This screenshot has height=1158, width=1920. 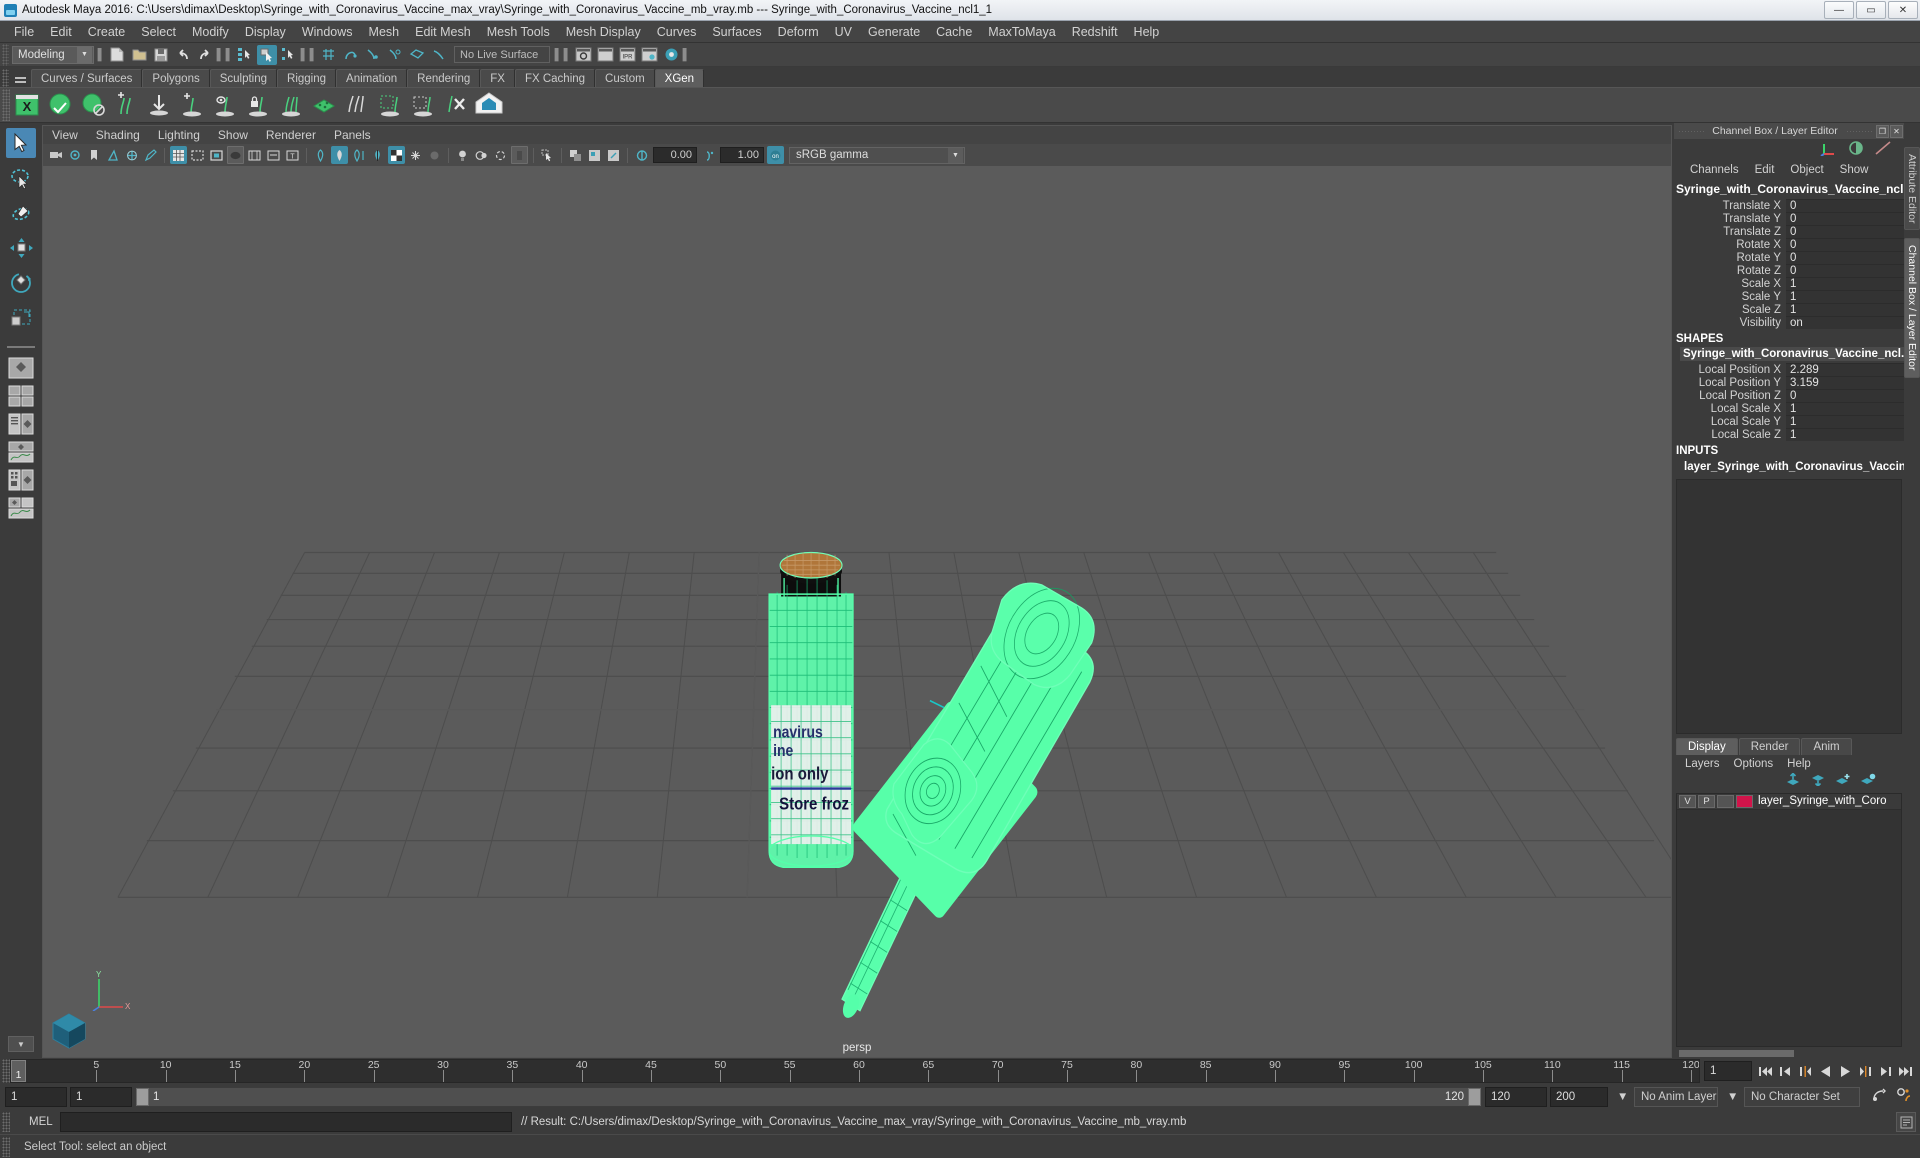 I want to click on camera-attributes-icon, so click(x=74, y=155).